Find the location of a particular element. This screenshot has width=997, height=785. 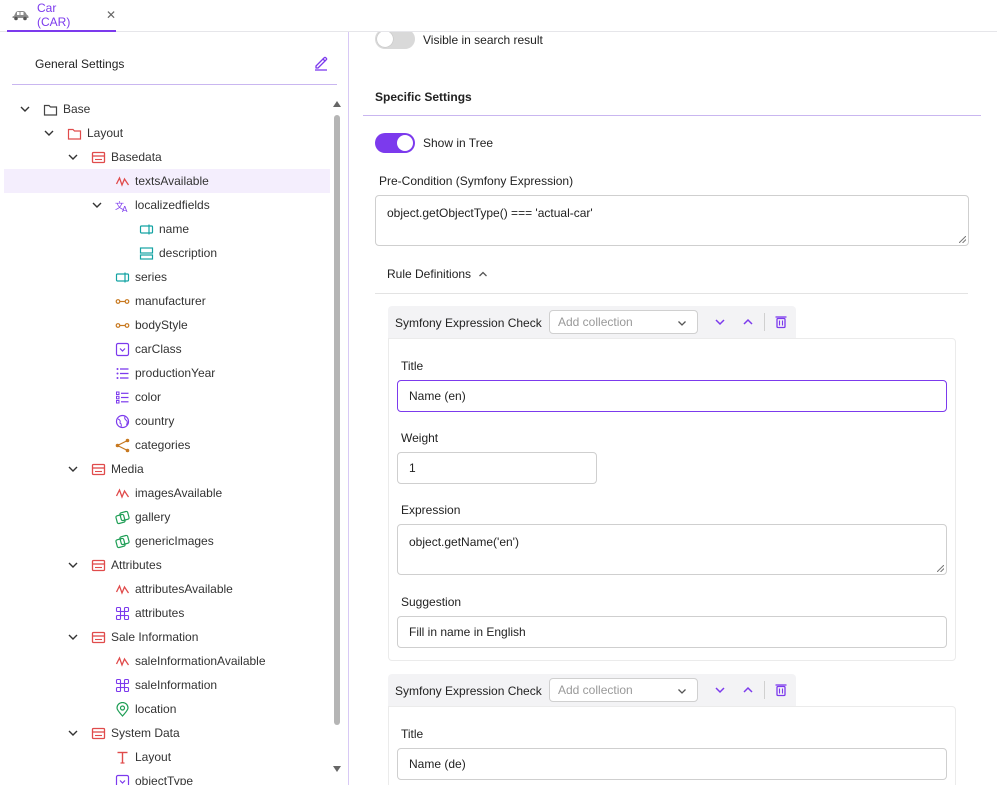

tree-item: imagesAvailable is located at coordinates (167, 493).